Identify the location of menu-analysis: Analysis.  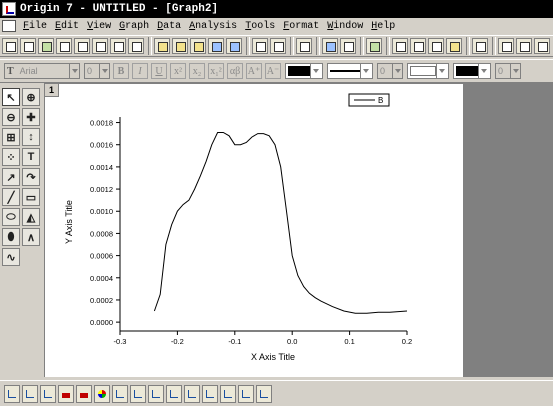
(213, 26).